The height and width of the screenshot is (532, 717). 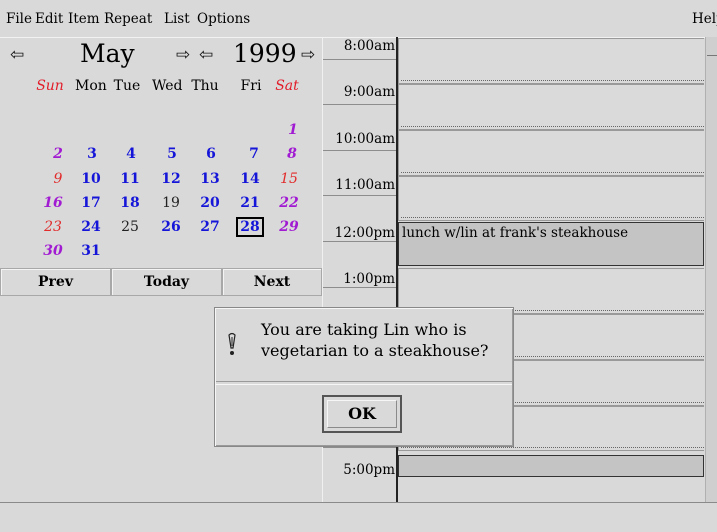 I want to click on next-button: Next, so click(x=272, y=282).